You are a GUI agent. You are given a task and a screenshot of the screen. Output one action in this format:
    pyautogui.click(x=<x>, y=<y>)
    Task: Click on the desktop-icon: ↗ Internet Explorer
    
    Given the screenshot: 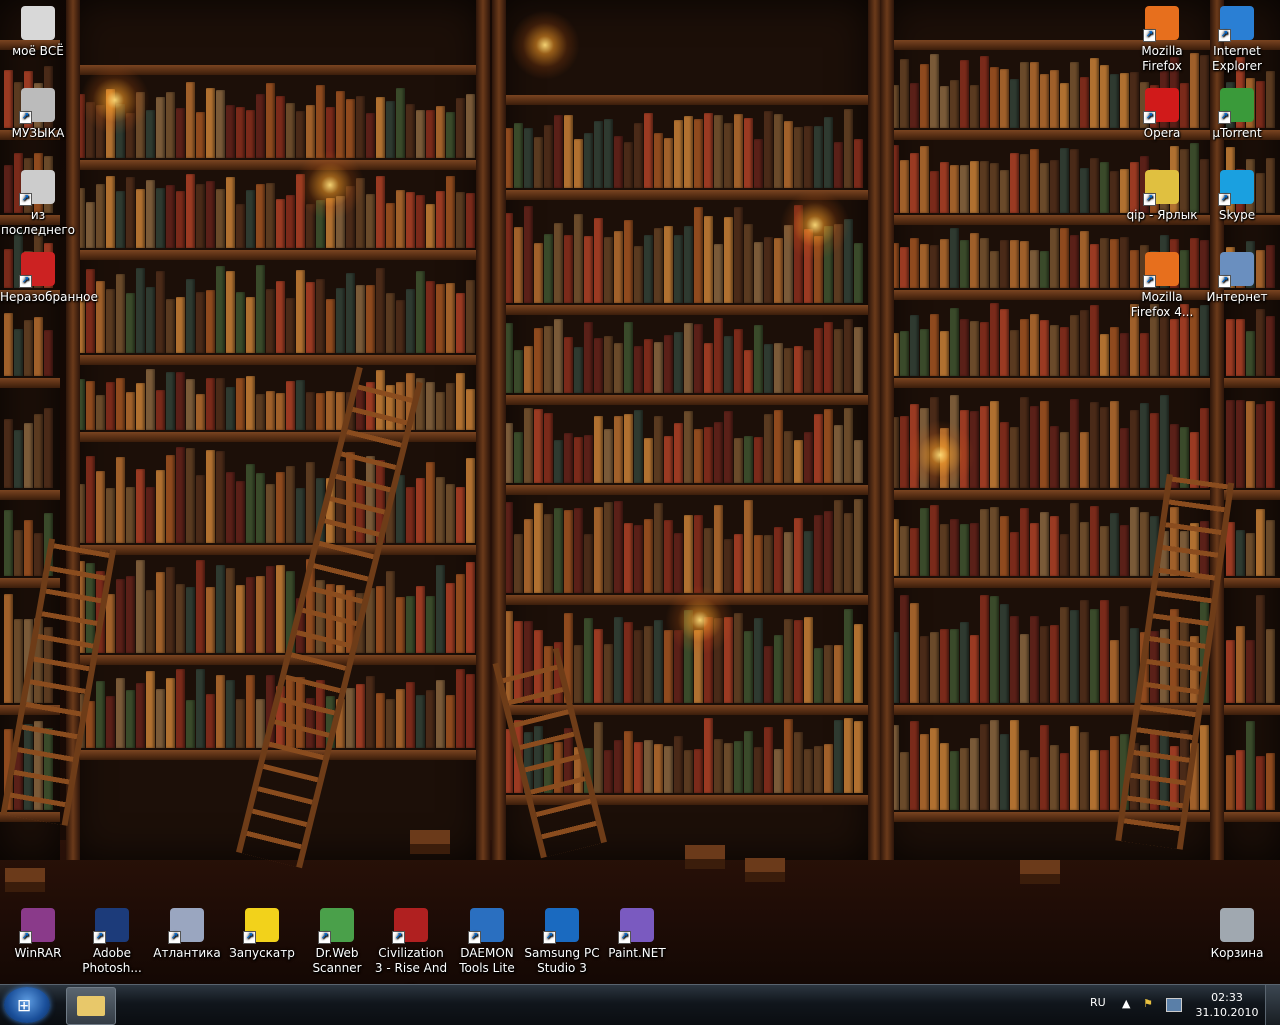 What is the action you would take?
    pyautogui.click(x=1237, y=37)
    